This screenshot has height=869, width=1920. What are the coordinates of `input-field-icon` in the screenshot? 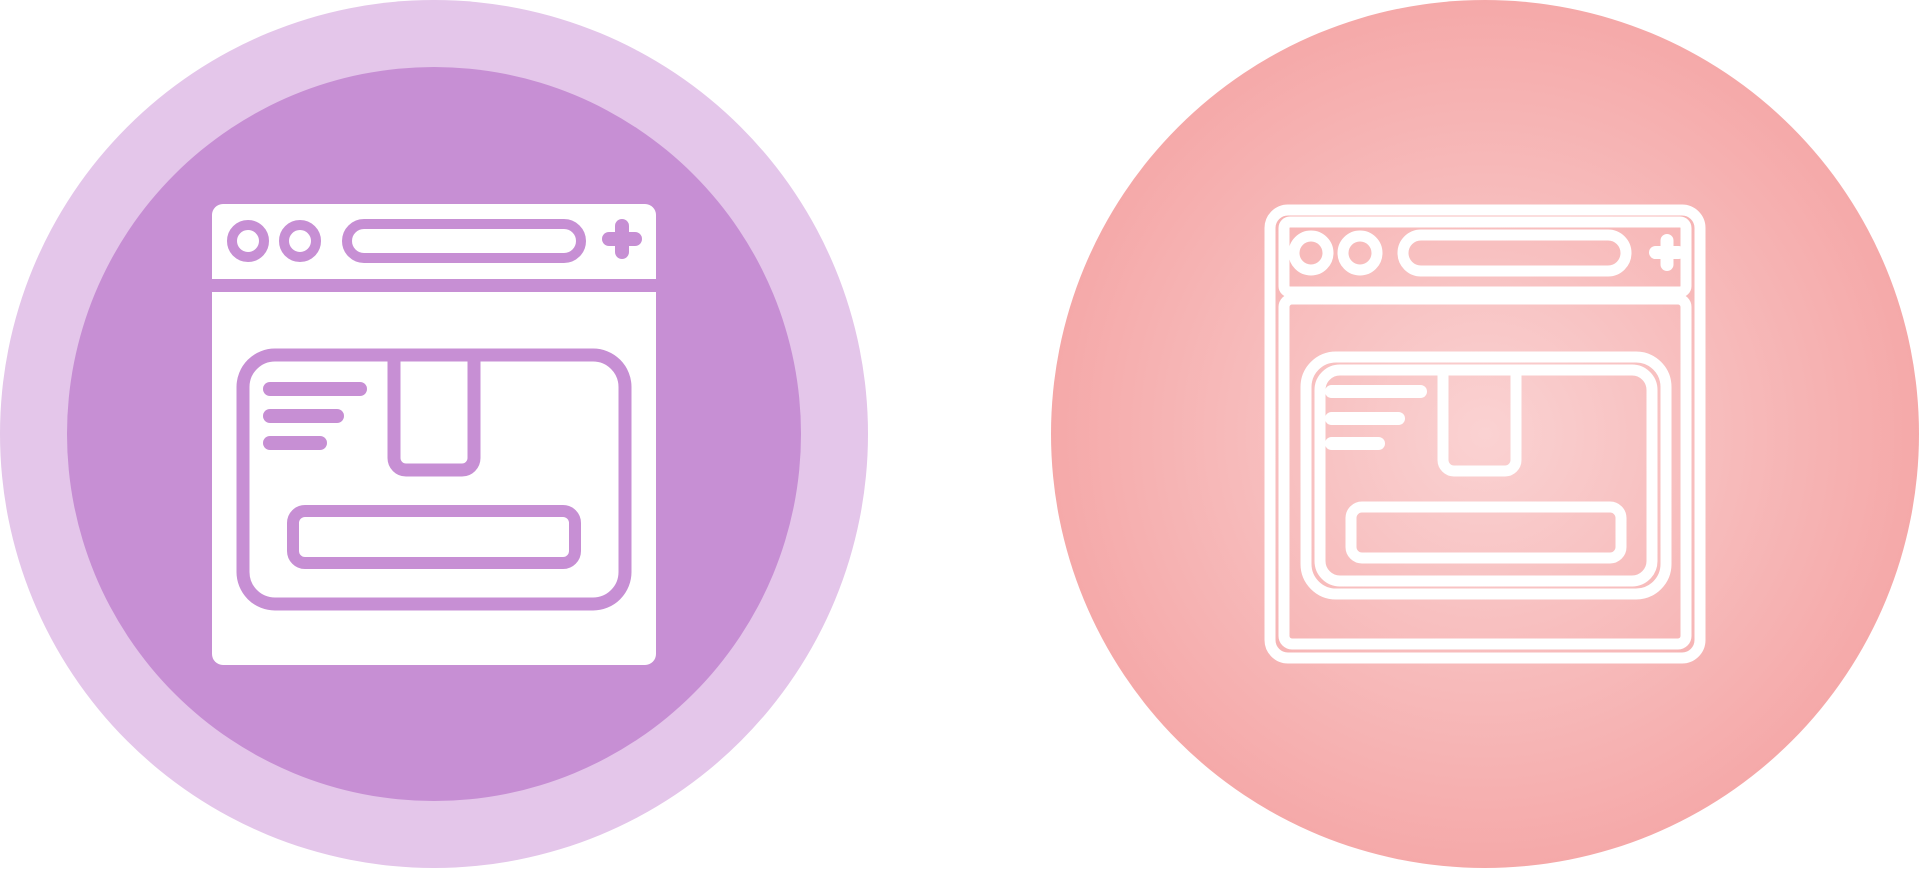 It's located at (434, 537).